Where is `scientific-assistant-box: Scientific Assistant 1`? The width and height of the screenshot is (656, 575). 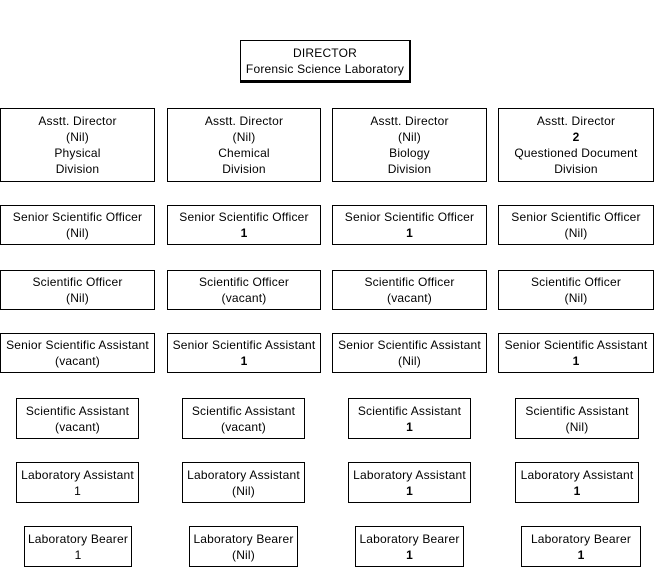 scientific-assistant-box: Scientific Assistant 1 is located at coordinates (409, 418).